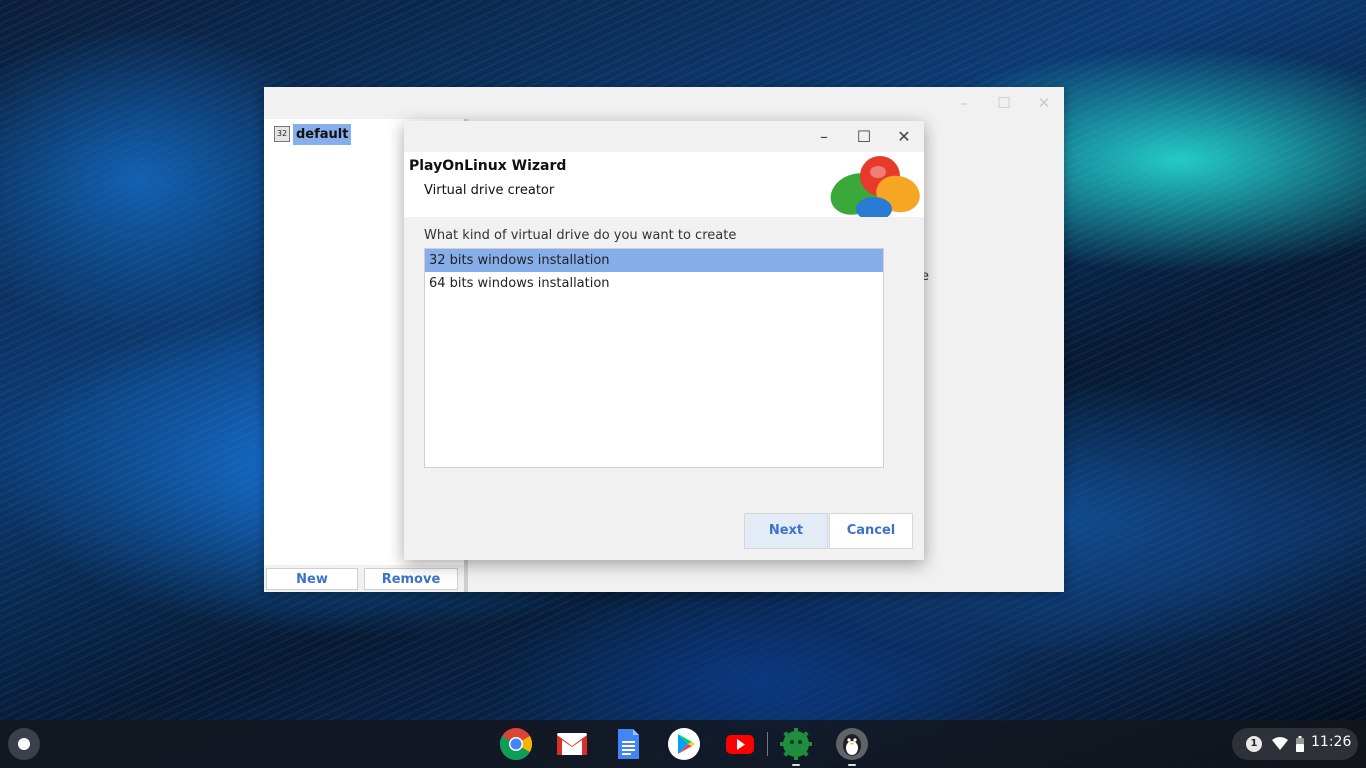 The height and width of the screenshot is (768, 1366). I want to click on launcher-button, so click(24, 744).